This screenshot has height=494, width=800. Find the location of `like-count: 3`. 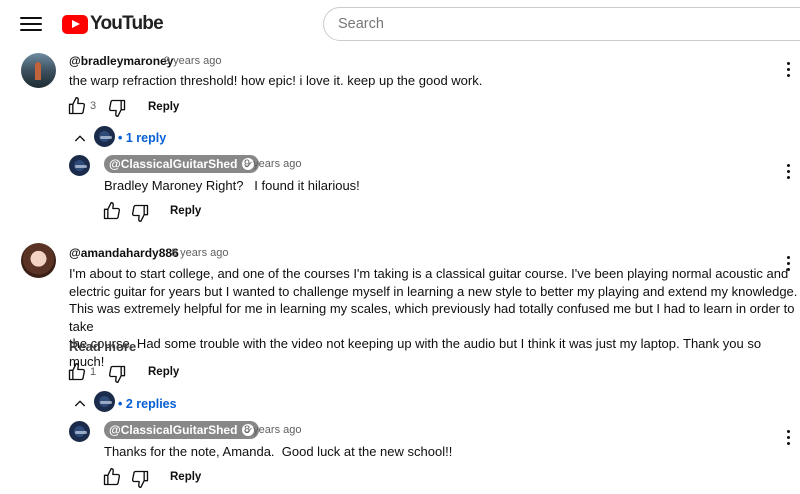

like-count: 3 is located at coordinates (93, 106).